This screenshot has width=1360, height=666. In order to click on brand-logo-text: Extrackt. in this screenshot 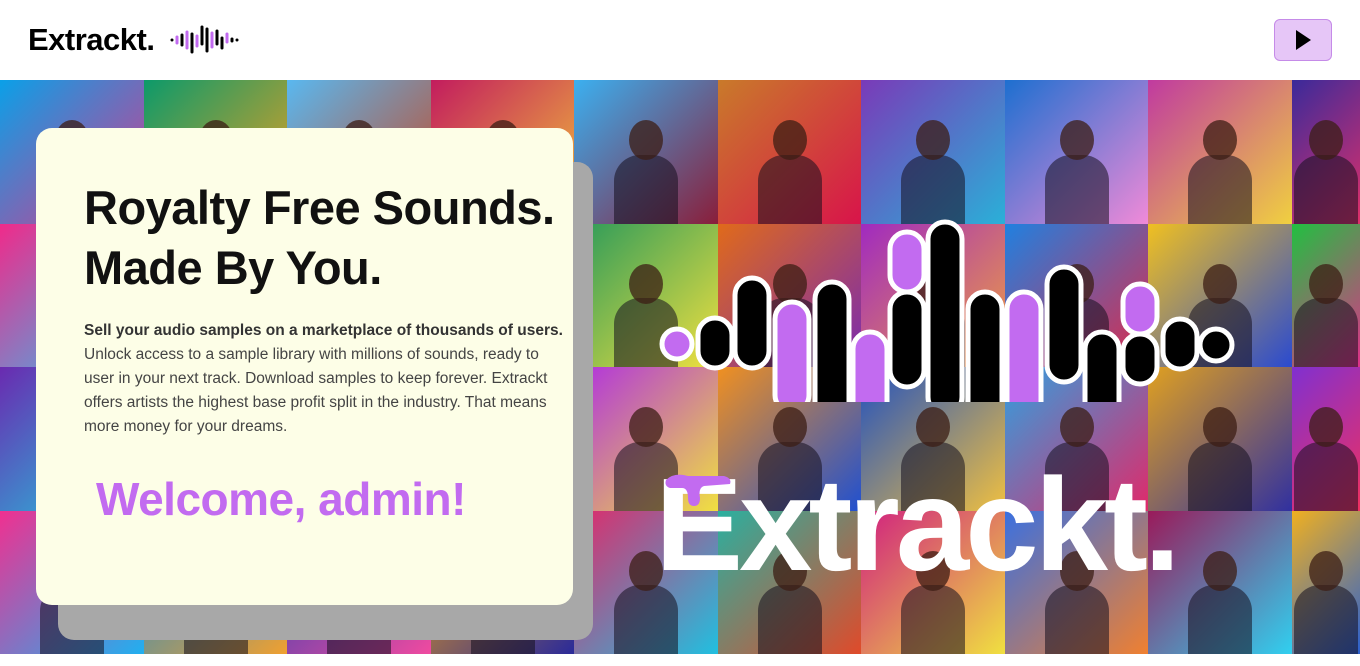, I will do `click(91, 40)`.